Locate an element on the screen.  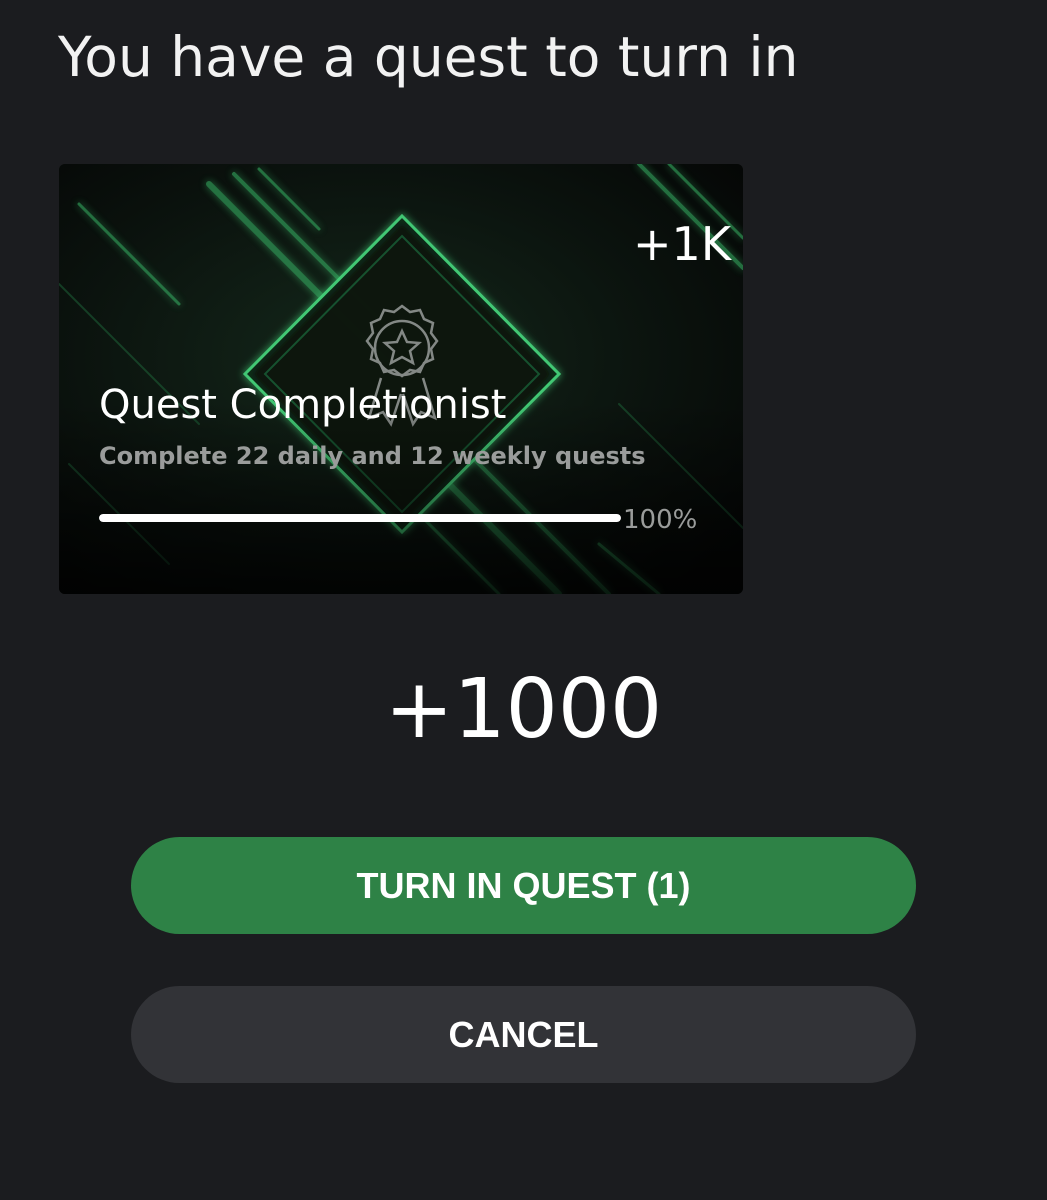
progress-bar is located at coordinates (360, 518).